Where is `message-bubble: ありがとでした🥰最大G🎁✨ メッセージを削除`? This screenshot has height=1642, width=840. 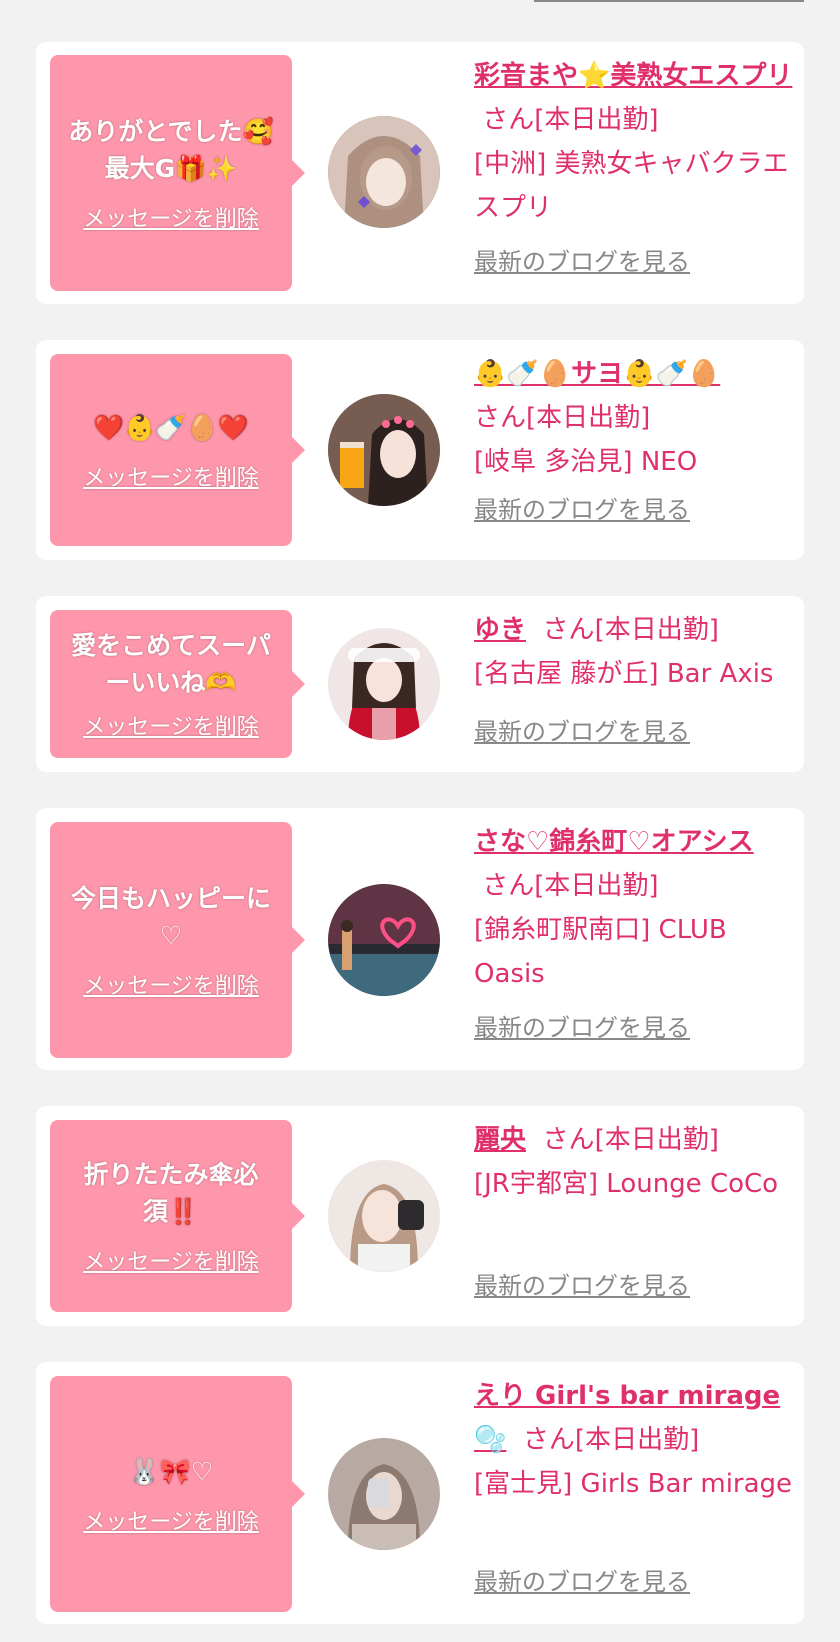 message-bubble: ありがとでした🥰最大G🎁✨ メッセージを削除 is located at coordinates (177, 173).